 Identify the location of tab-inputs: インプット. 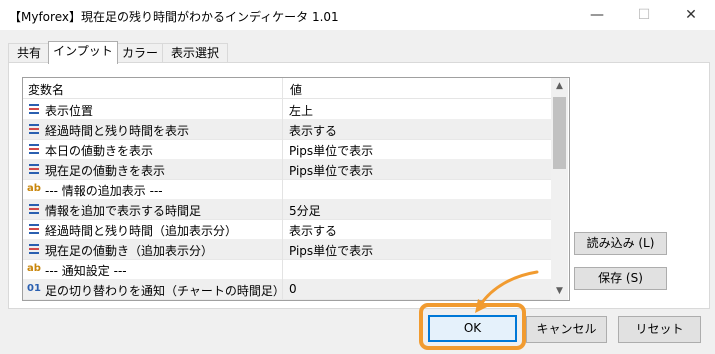
(83, 52).